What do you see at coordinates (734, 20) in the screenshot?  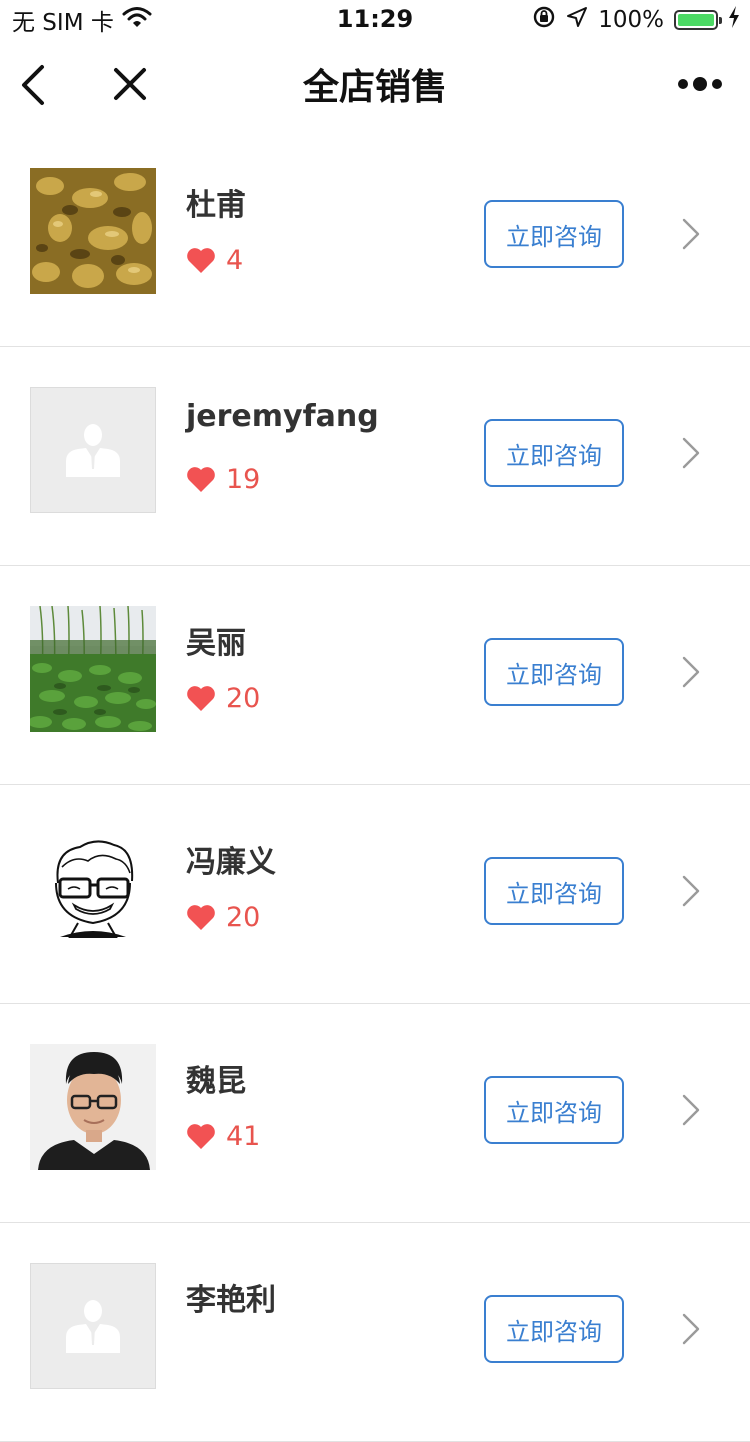 I see `charging-bolt-icon` at bounding box center [734, 20].